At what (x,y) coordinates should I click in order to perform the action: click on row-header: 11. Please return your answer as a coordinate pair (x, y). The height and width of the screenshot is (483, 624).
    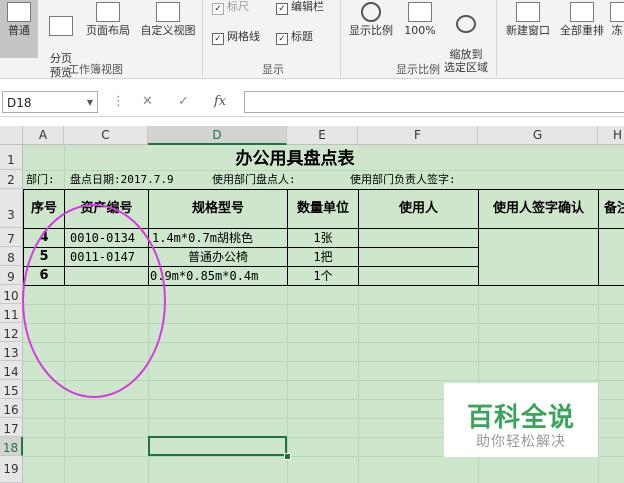
    Looking at the image, I should click on (11, 313).